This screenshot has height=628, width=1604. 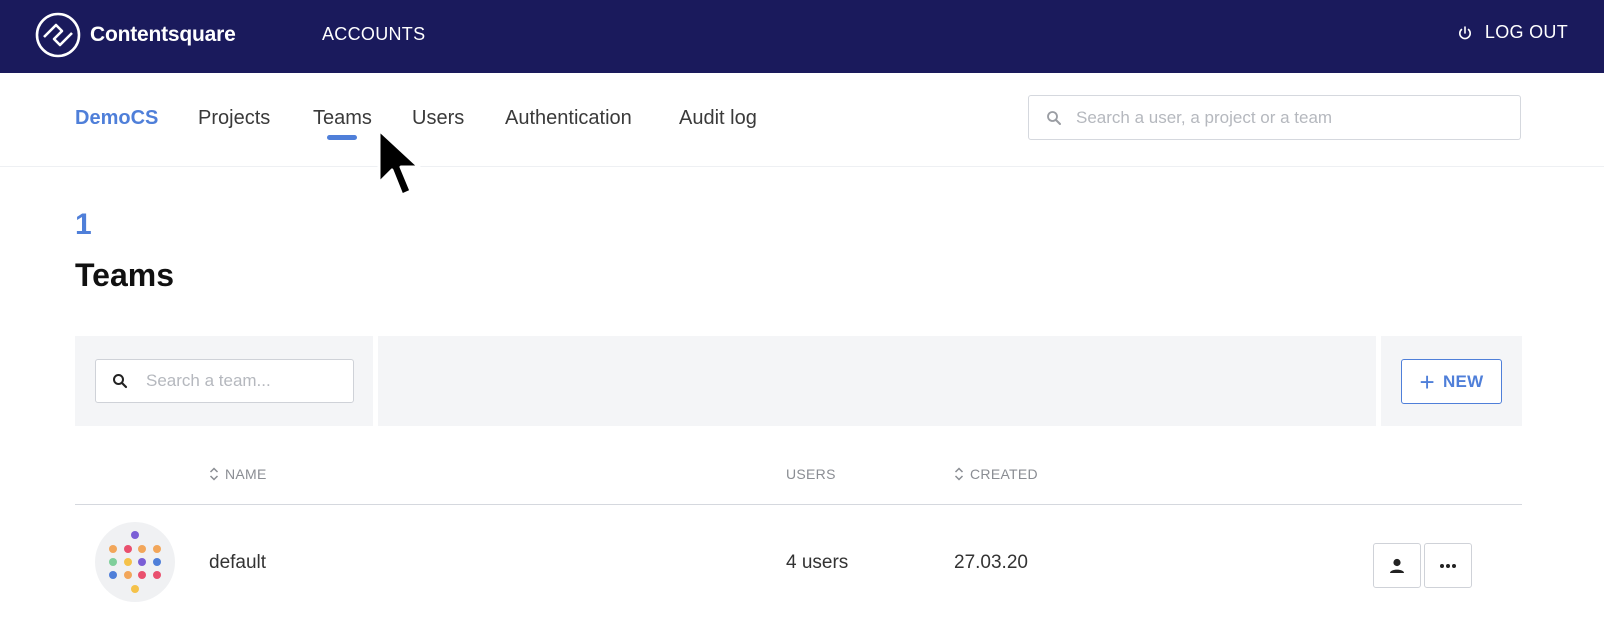 What do you see at coordinates (1464, 32) in the screenshot?
I see `power-icon` at bounding box center [1464, 32].